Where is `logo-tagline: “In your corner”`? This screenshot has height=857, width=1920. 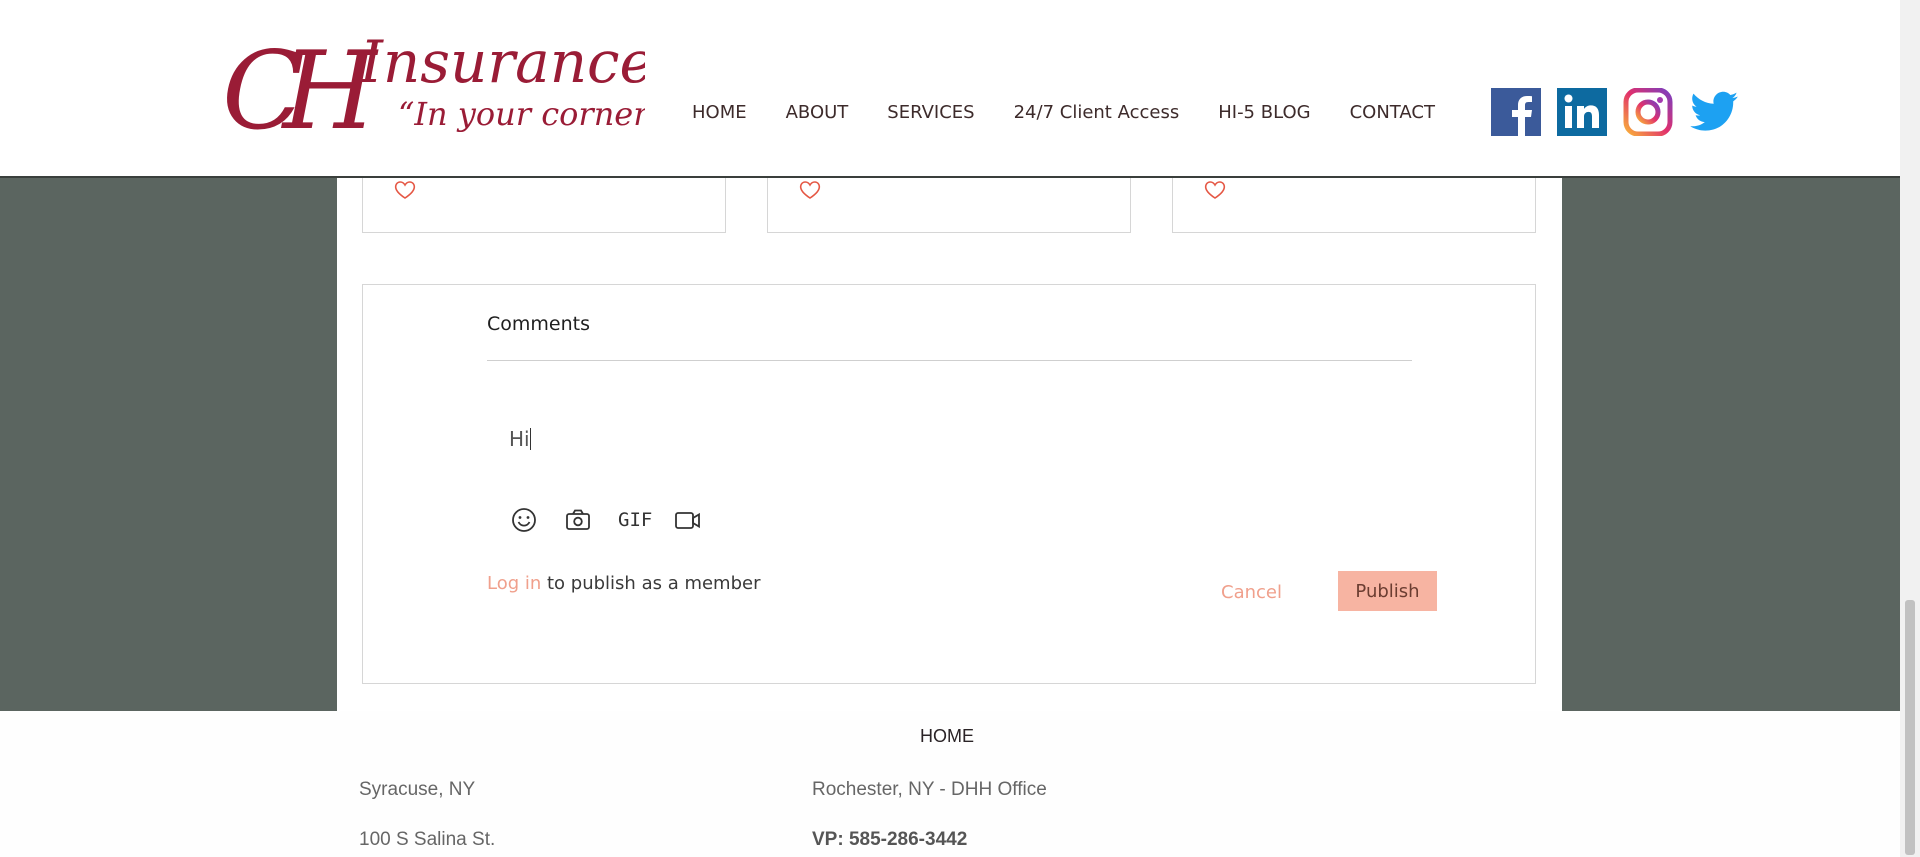
logo-tagline: “In your corner” is located at coordinates (521, 114).